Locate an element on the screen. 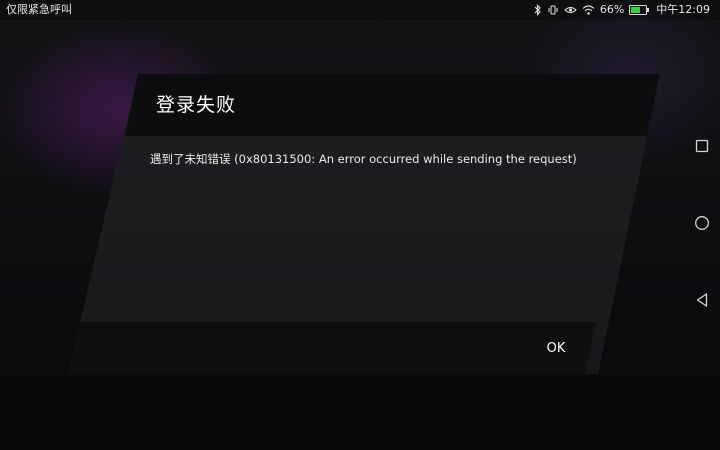  home-icon is located at coordinates (702, 225).